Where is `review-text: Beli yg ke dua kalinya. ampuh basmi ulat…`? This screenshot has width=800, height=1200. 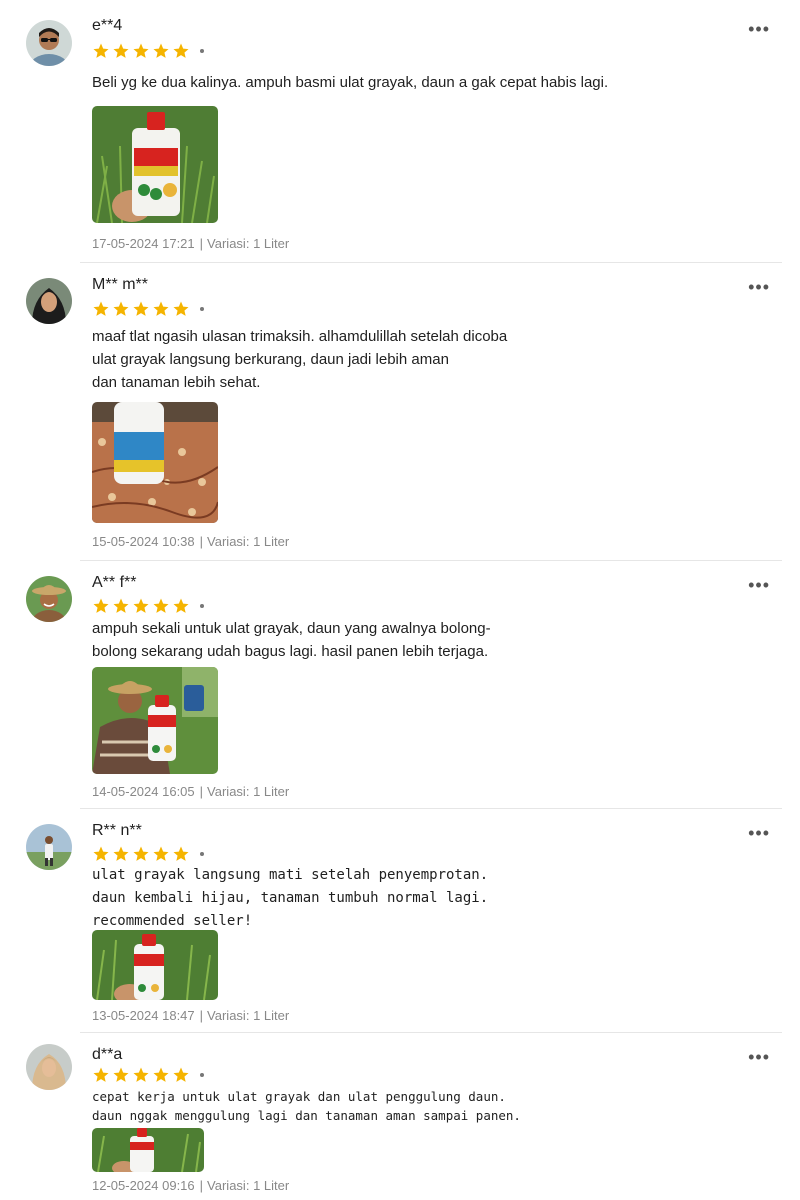 review-text: Beli yg ke dua kalinya. ampuh basmi ulat… is located at coordinates (350, 82).